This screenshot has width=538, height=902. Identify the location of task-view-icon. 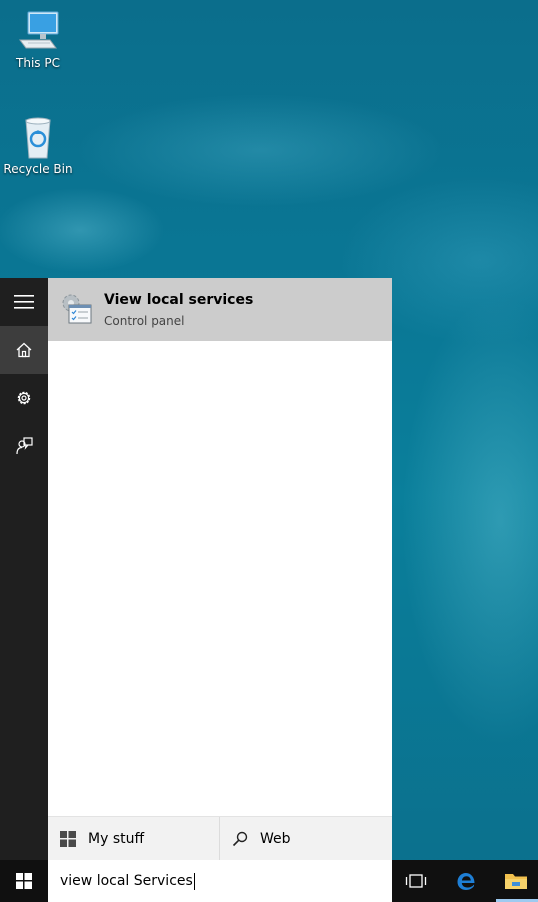
(416, 881).